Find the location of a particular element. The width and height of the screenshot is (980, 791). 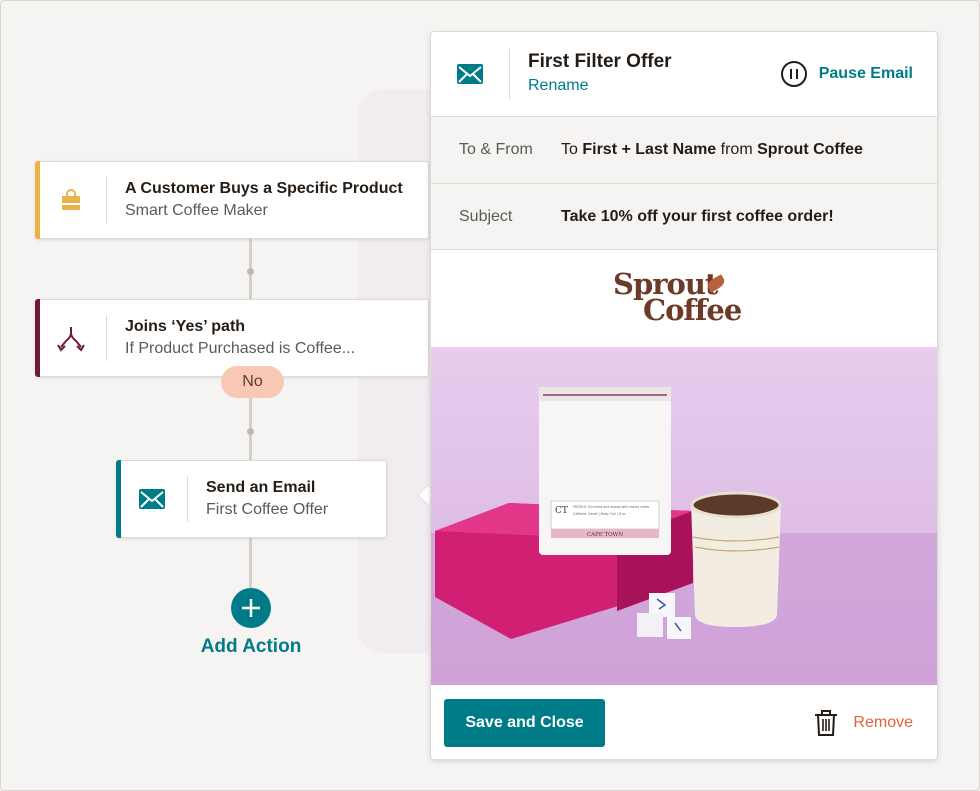

remove-label: Remove is located at coordinates (883, 722).